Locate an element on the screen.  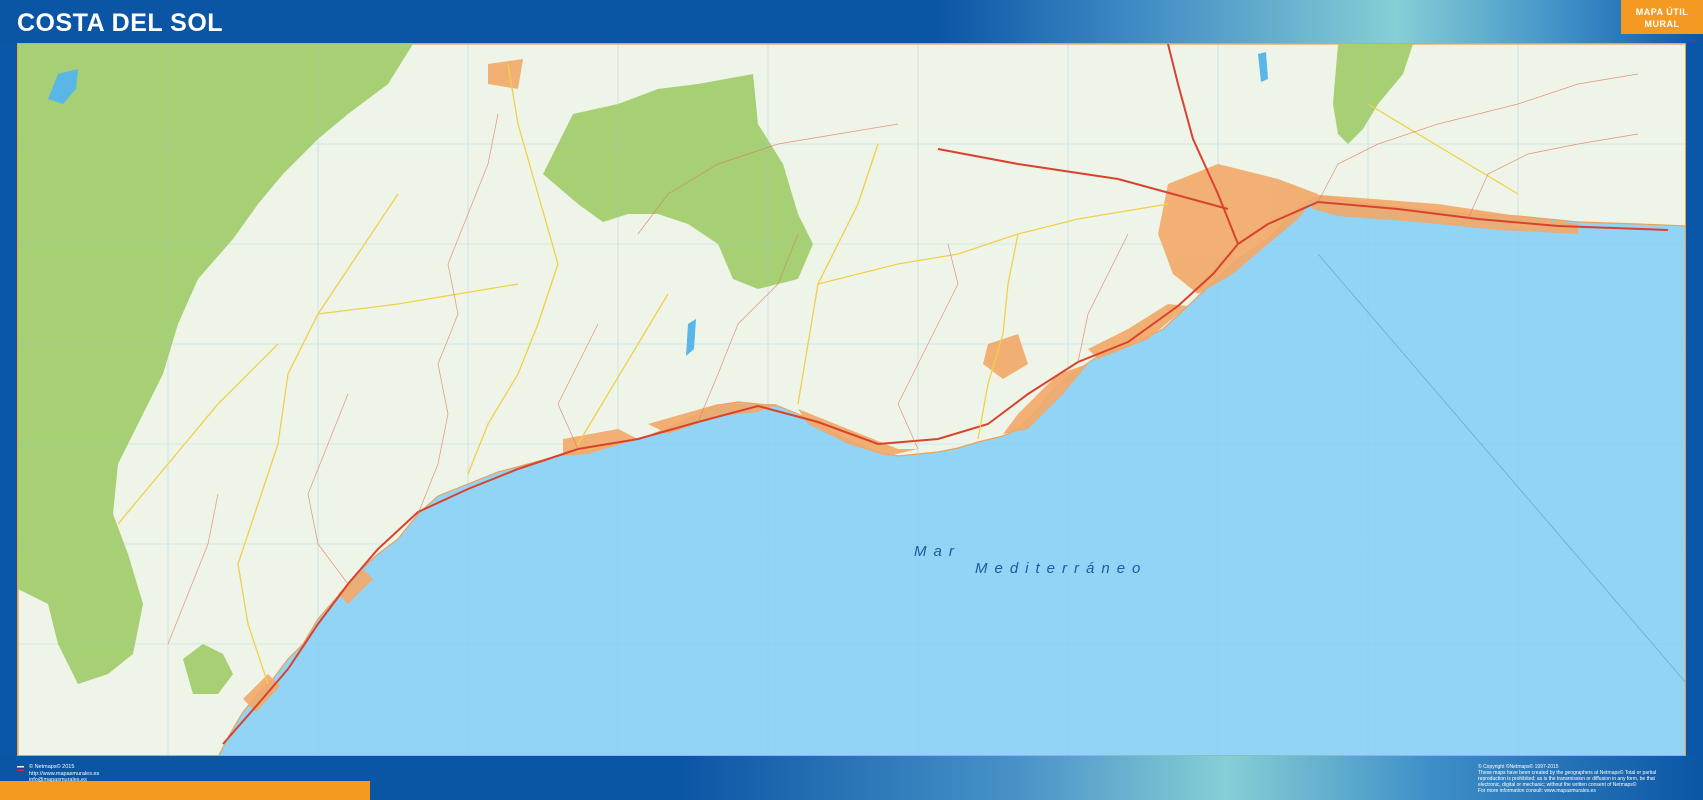
brand-badge: MAPA ÚTIL MURAL is located at coordinates (1662, 17).